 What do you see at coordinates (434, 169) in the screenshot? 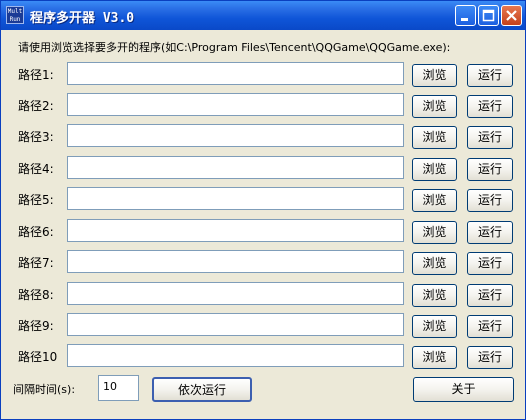
I see `browse-button-4: 浏览` at bounding box center [434, 169].